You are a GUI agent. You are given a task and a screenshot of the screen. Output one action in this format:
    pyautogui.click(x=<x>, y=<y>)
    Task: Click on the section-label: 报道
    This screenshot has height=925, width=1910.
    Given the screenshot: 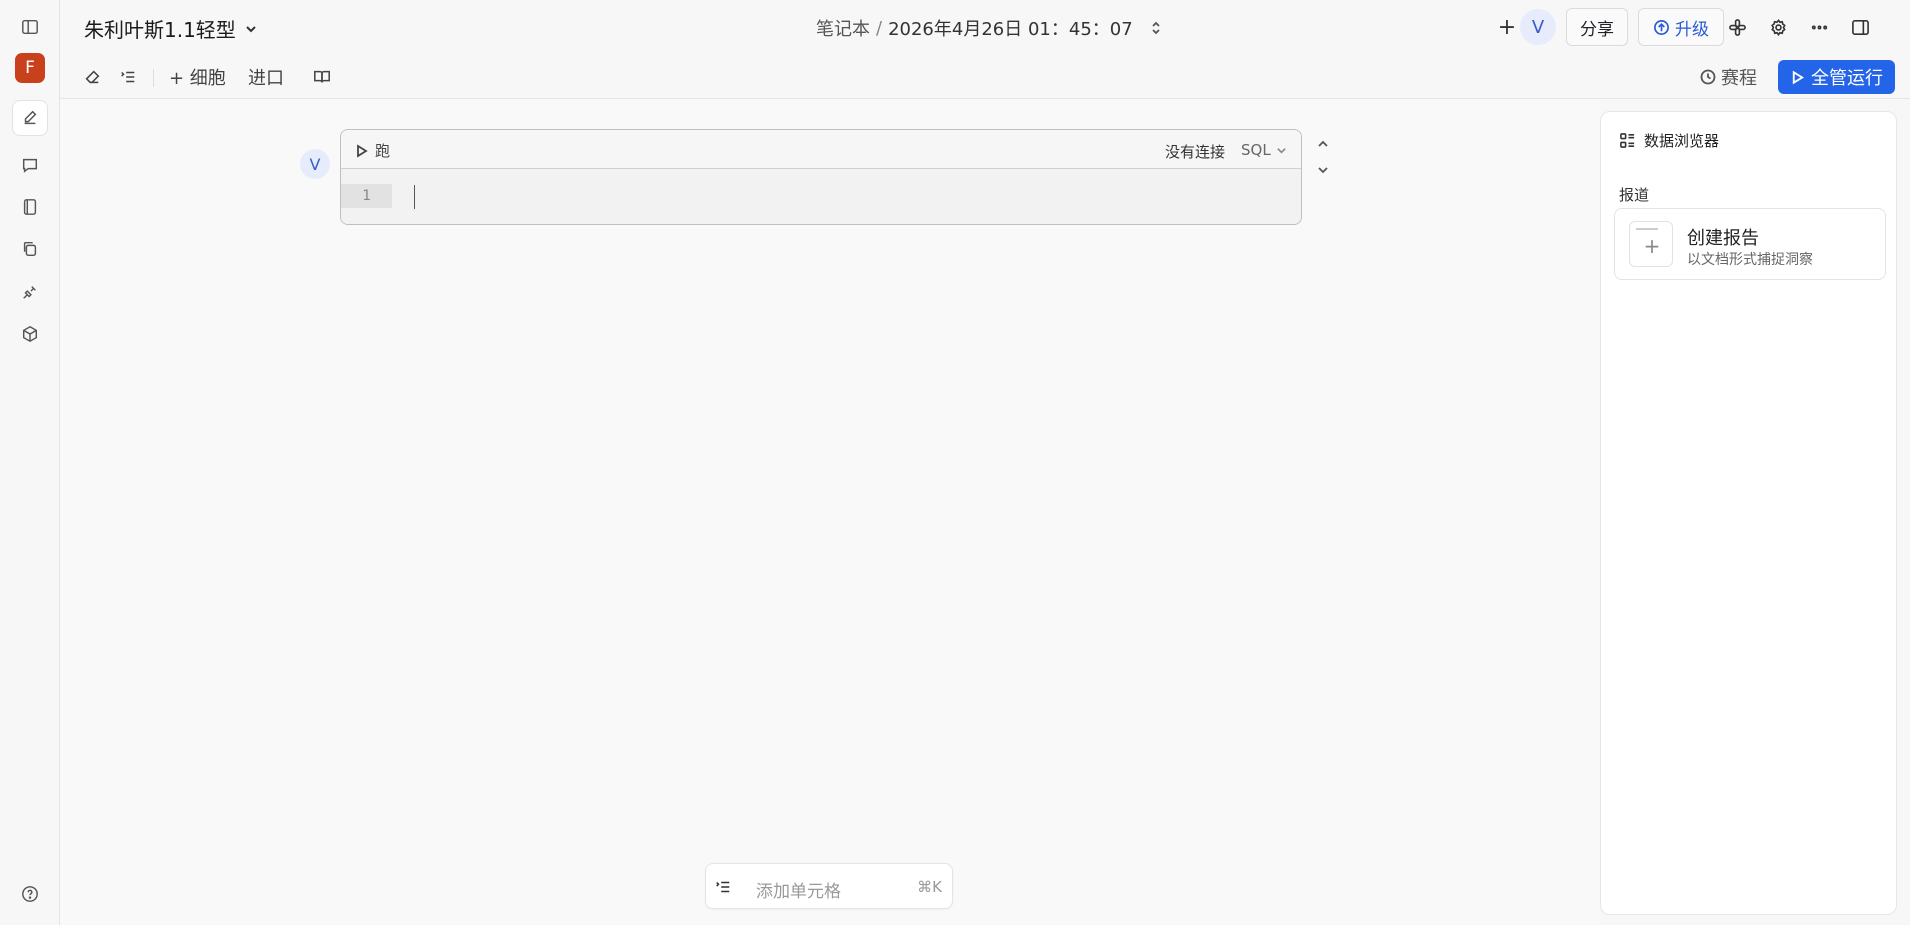 What is the action you would take?
    pyautogui.click(x=1634, y=195)
    